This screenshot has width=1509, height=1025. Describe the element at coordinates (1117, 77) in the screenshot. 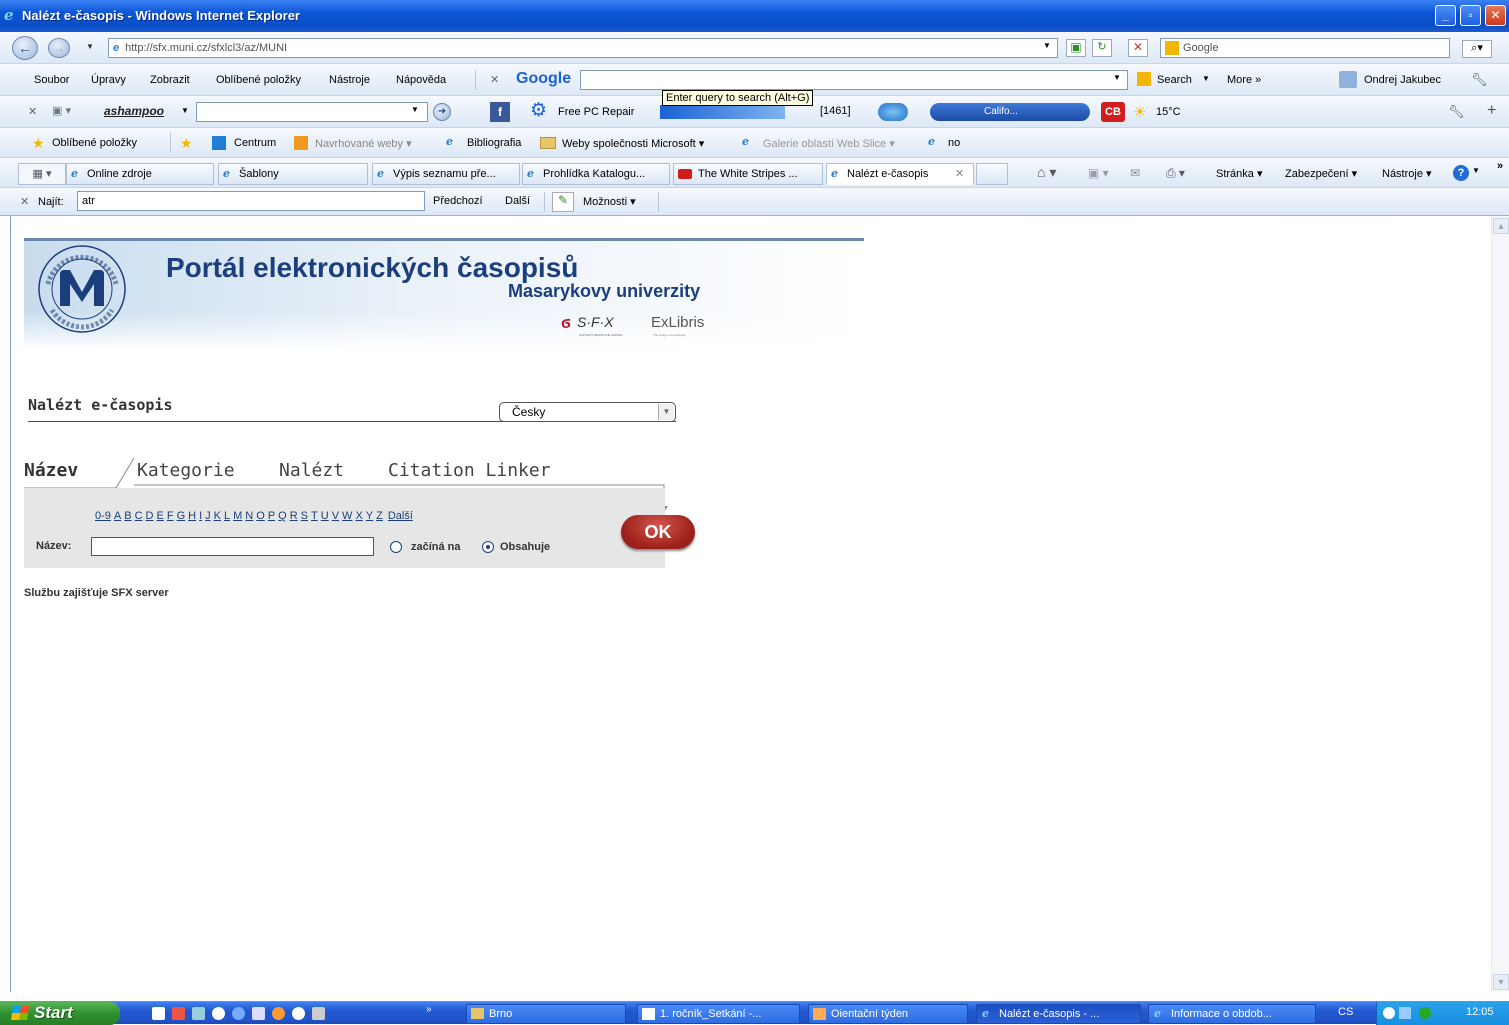

I see `google-dropdown-icon: ▼` at that location.